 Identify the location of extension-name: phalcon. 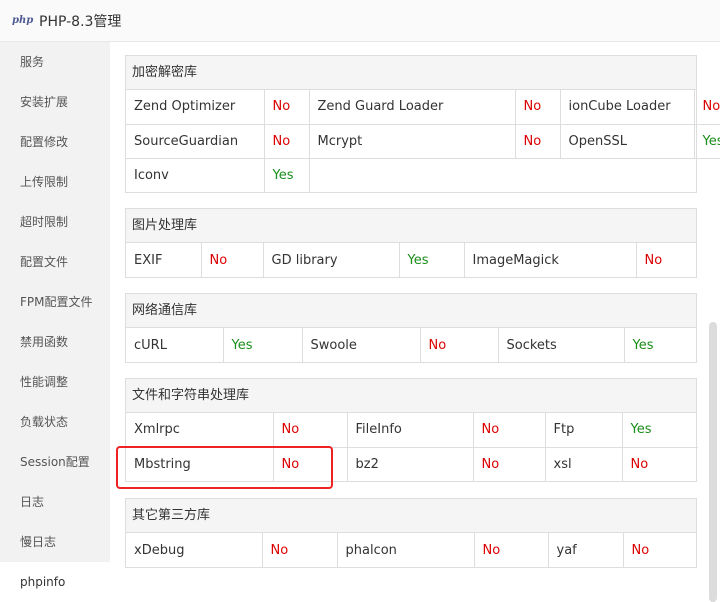
(406, 550).